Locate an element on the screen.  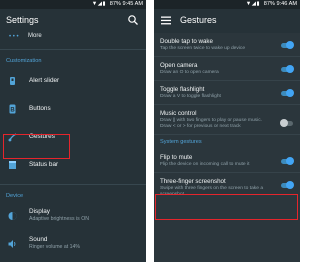
music-control-title: Music control is located at coordinates (178, 113).